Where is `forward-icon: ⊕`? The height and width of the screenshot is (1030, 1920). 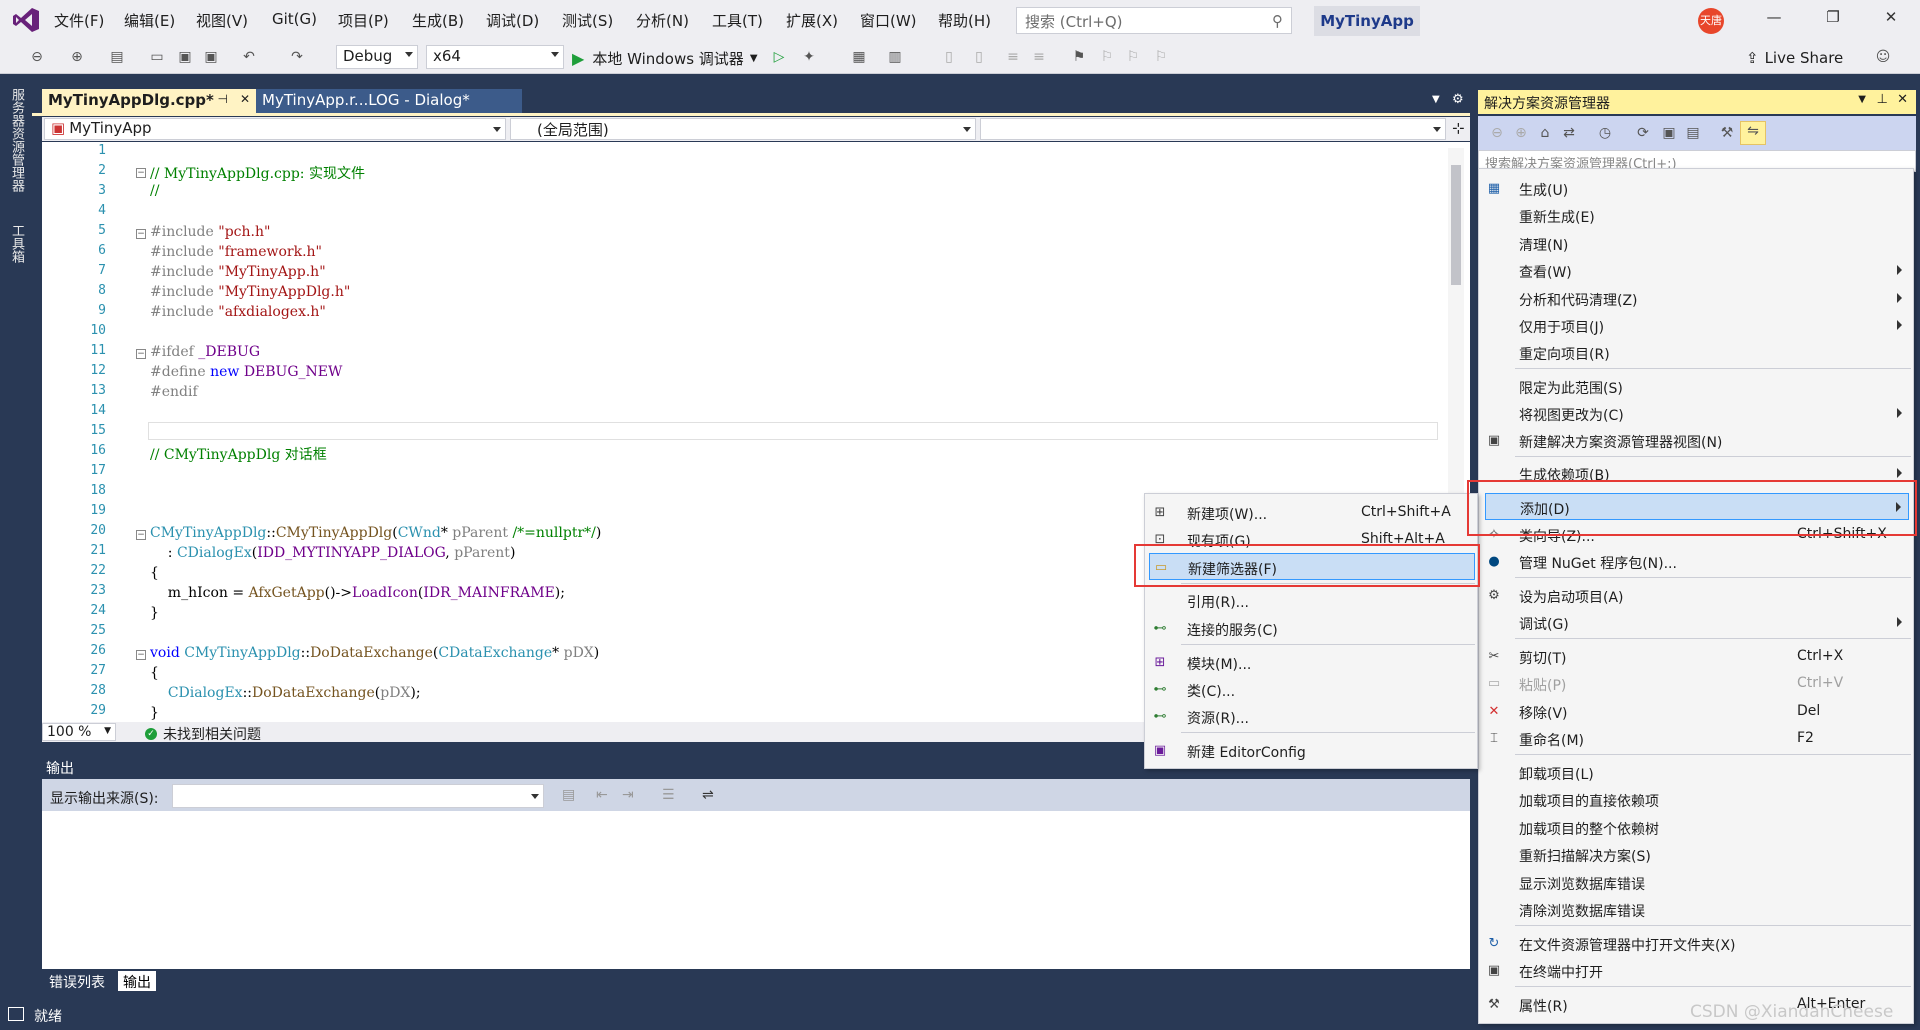 forward-icon: ⊕ is located at coordinates (1521, 133).